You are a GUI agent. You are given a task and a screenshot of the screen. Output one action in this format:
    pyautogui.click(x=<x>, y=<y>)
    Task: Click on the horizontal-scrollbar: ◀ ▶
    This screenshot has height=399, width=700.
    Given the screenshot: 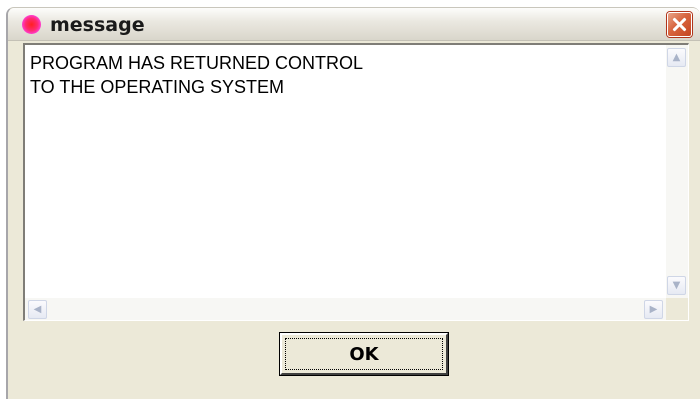 What is the action you would take?
    pyautogui.click(x=345, y=309)
    